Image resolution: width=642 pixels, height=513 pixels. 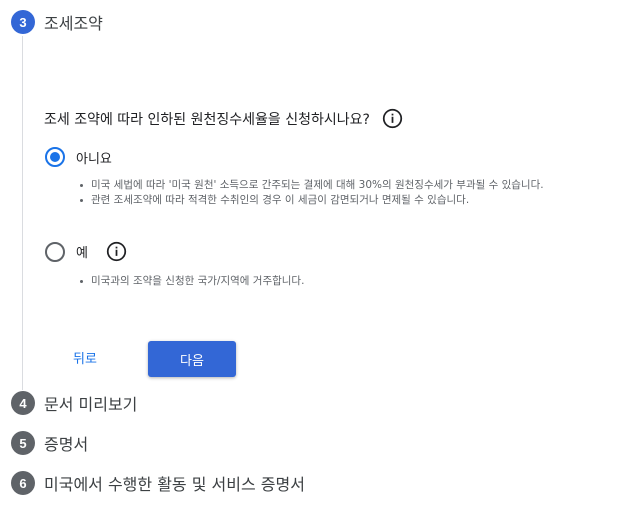 I want to click on step-title: 미국에서 수행한 활동 및 서비스 증명서, so click(x=174, y=484).